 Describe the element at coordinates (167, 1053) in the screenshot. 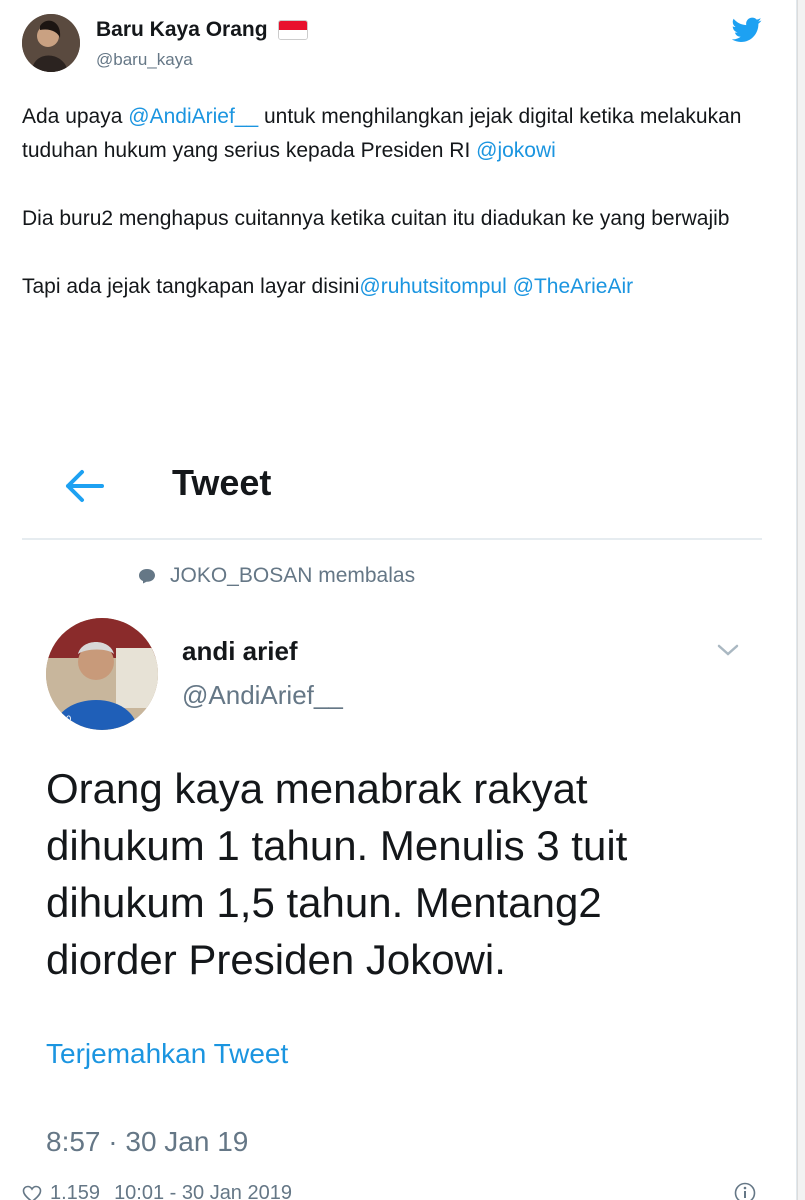

I see `translate-tweet-link: Terjemahkan Tweet` at that location.